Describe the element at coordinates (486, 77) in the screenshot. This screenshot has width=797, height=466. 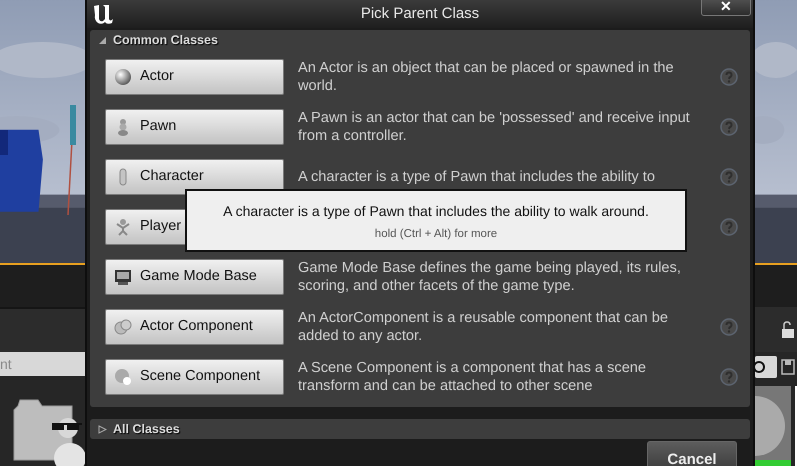
I see `class-description: An Actor is an object that can be placed or spawned in the world.` at that location.